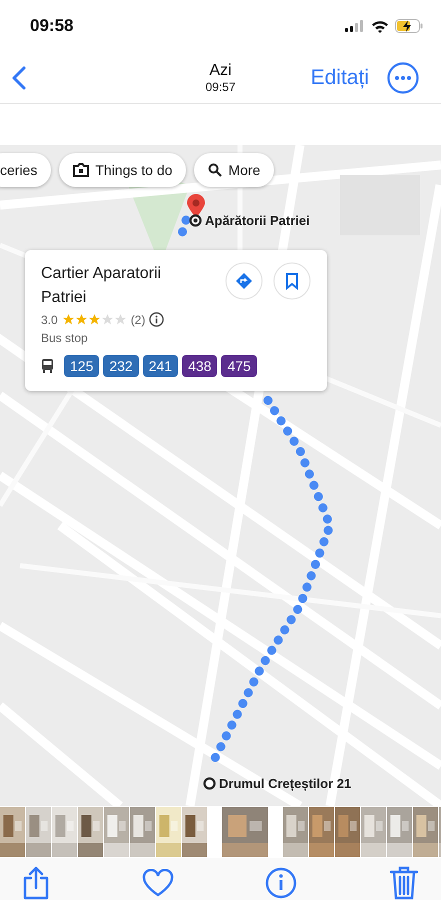 Image resolution: width=441 pixels, height=900 pixels. I want to click on search-icon, so click(215, 170).